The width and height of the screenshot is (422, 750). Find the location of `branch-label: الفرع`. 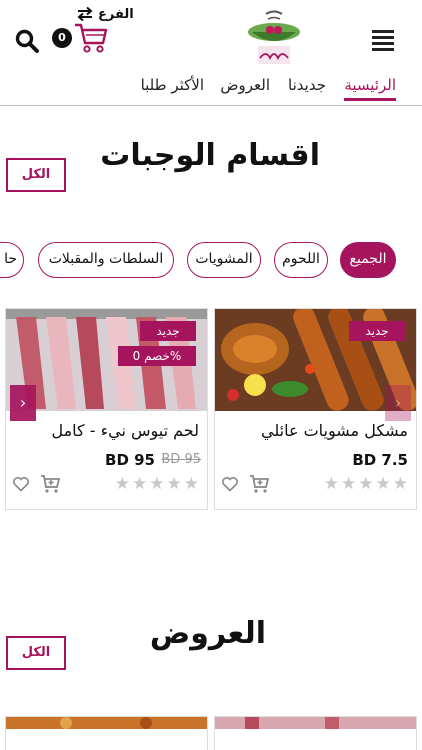

branch-label: الفرع is located at coordinates (116, 14).